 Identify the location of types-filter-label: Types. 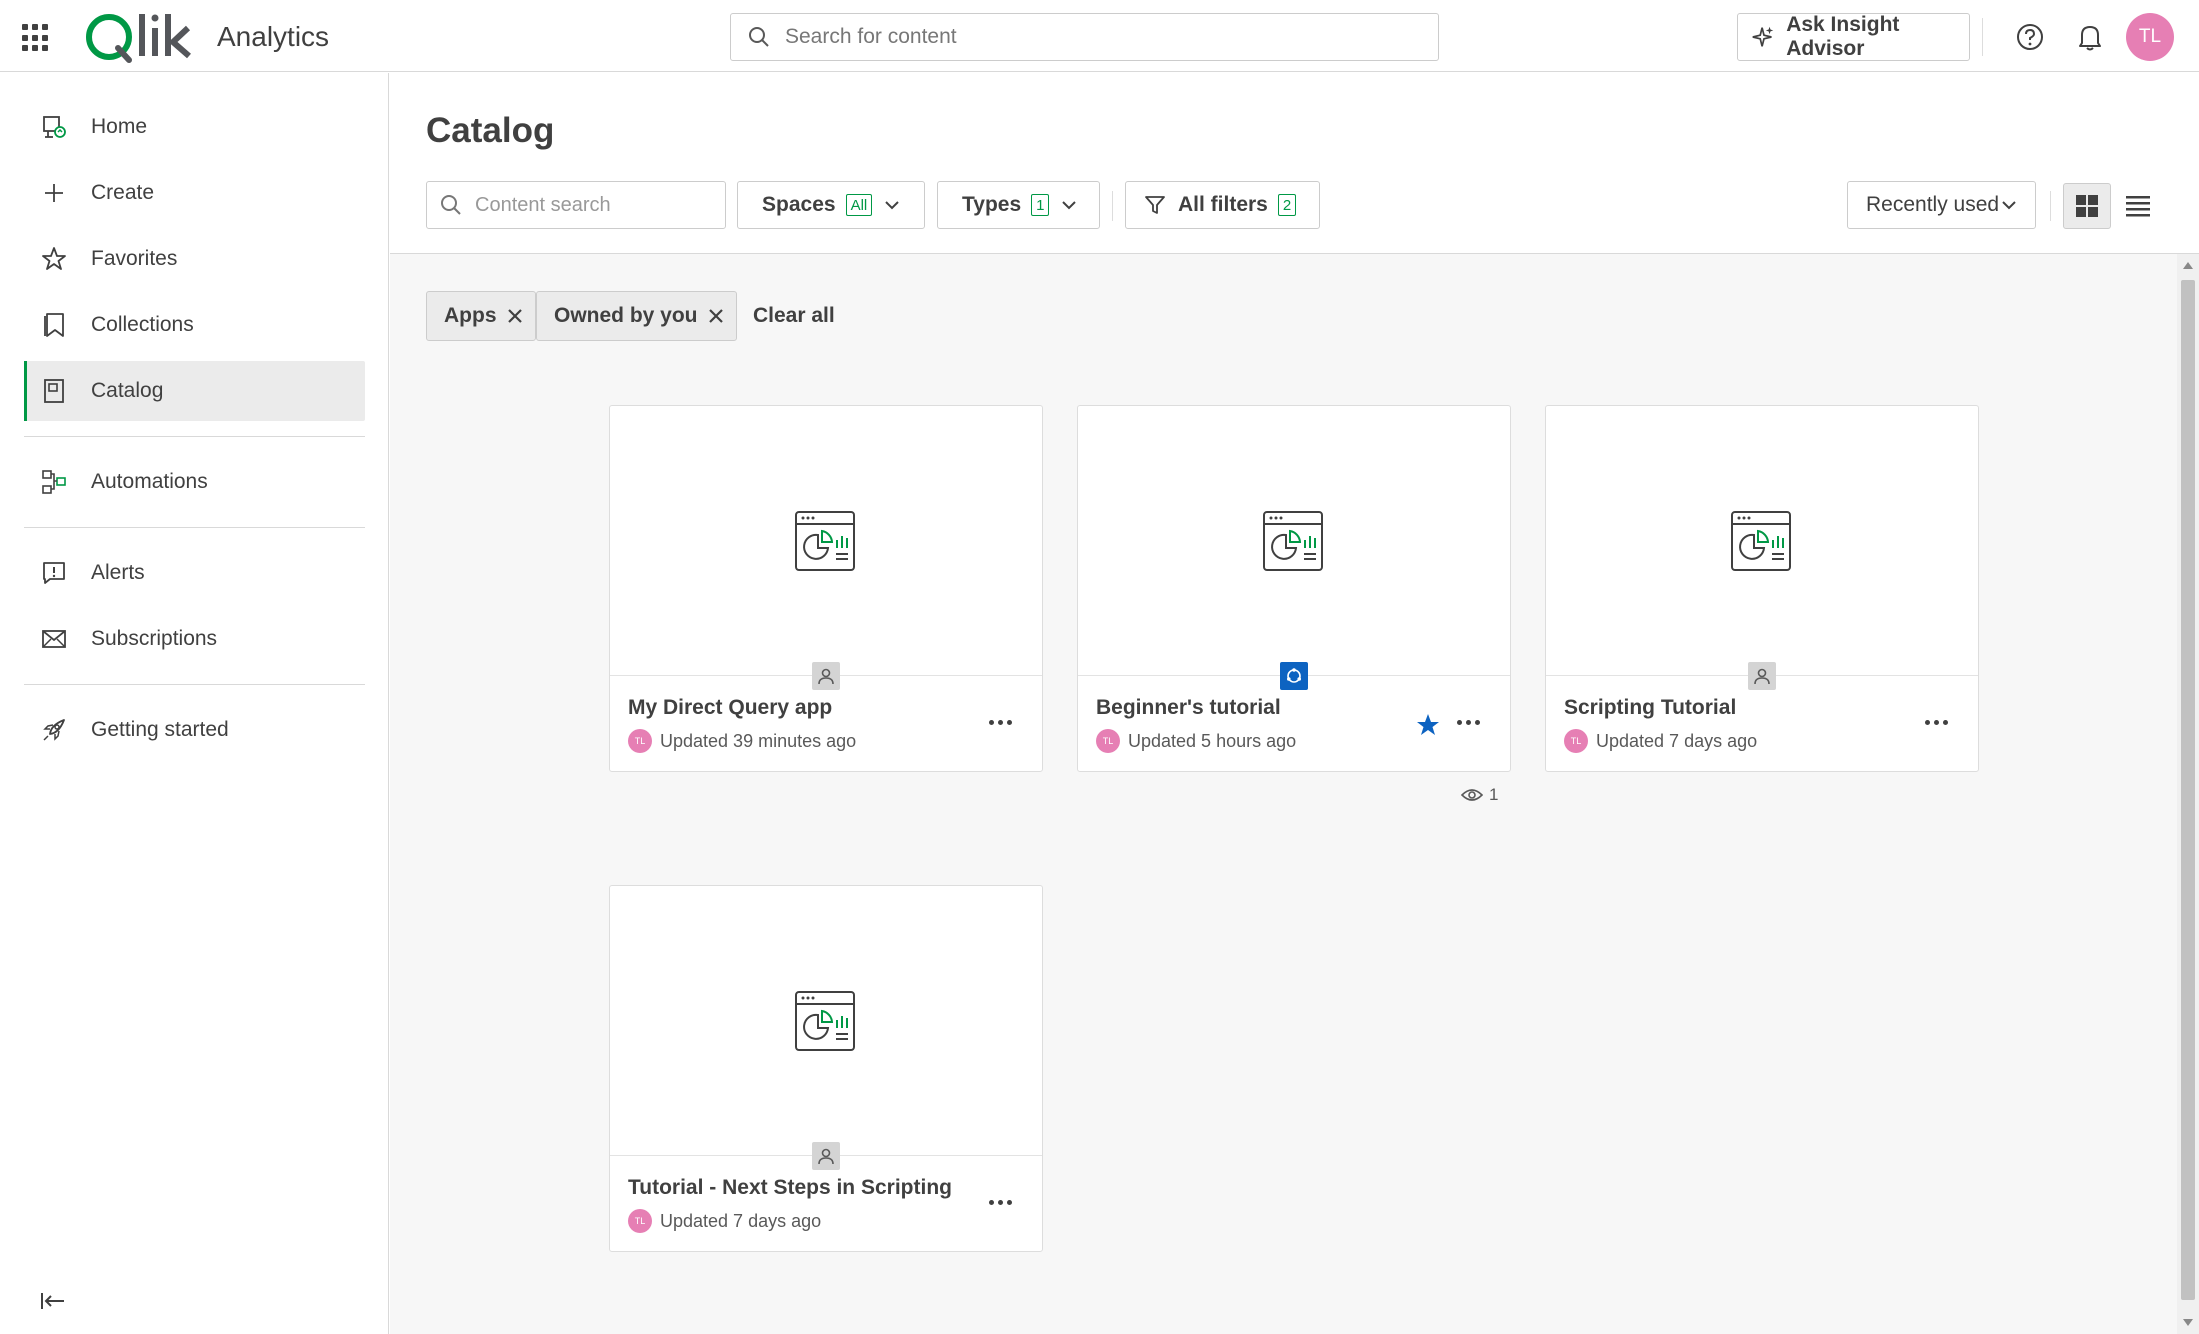
(992, 204).